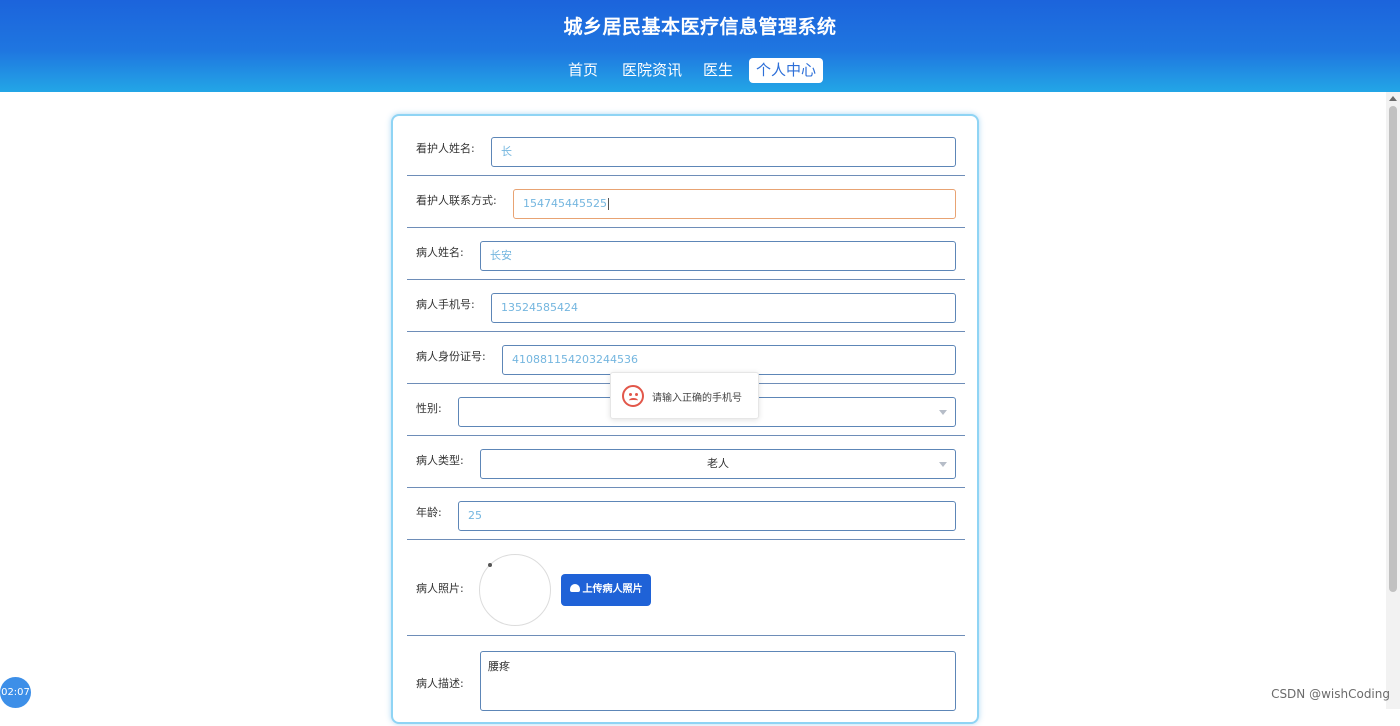 The height and width of the screenshot is (726, 1400). Describe the element at coordinates (608, 204) in the screenshot. I see `text-caret` at that location.